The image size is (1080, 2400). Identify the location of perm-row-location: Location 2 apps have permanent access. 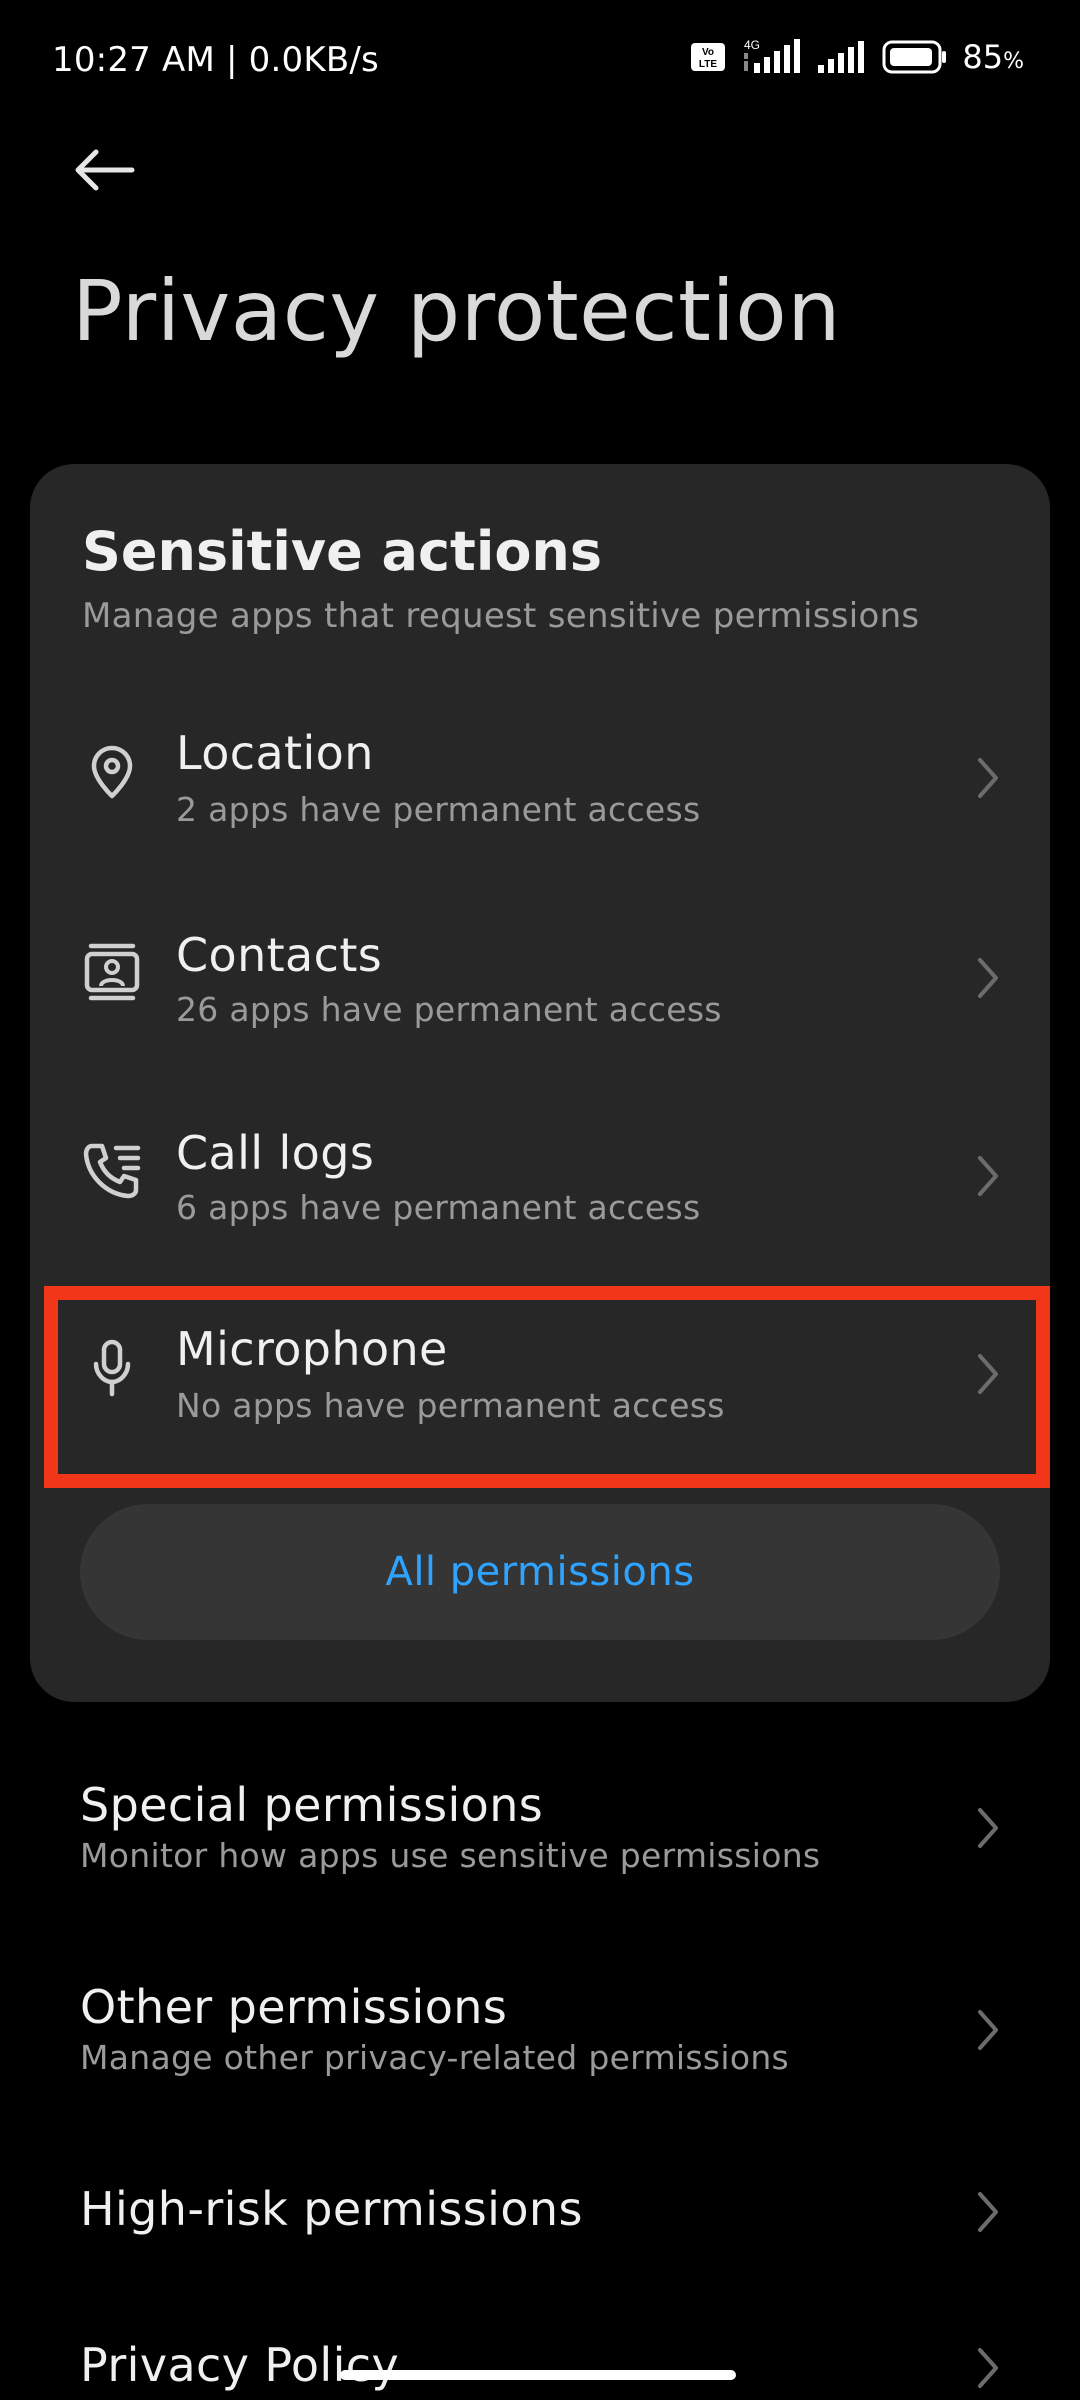
(540, 775).